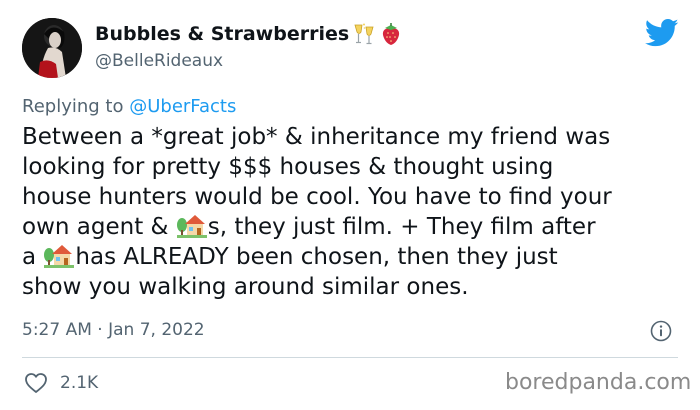 Image resolution: width=700 pixels, height=410 pixels. I want to click on display-name: Bubbles & Strawberries, so click(222, 34).